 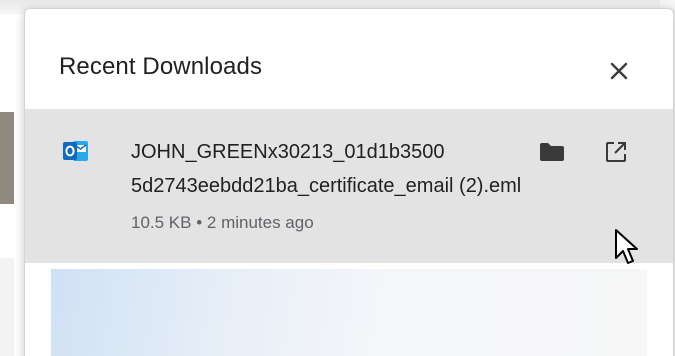 I want to click on close-icon, so click(x=619, y=71).